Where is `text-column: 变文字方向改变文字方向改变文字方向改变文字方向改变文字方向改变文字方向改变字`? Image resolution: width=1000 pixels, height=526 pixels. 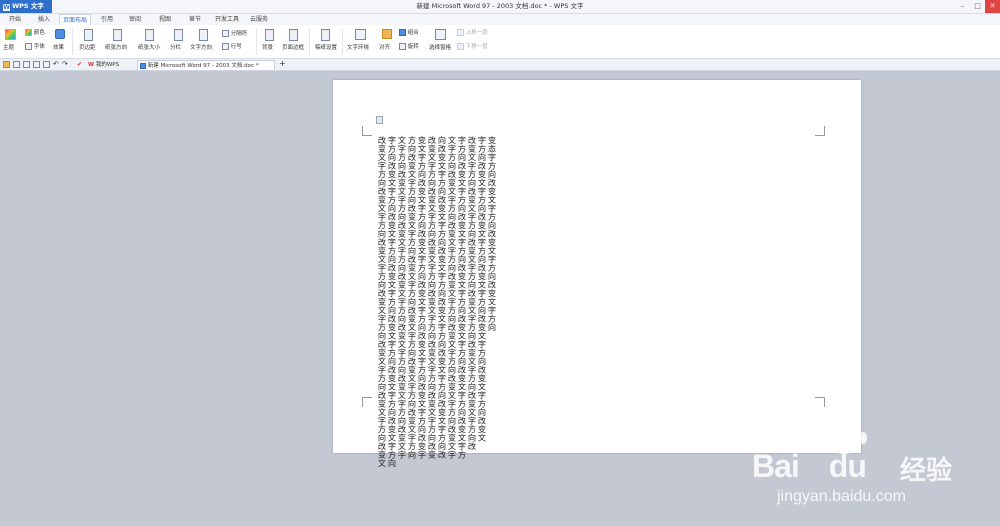
text-column: 变文字方向改变文字方向改变文字方向改变文字方向改变文字方向改变文字方向改变字 is located at coordinates (422, 297).